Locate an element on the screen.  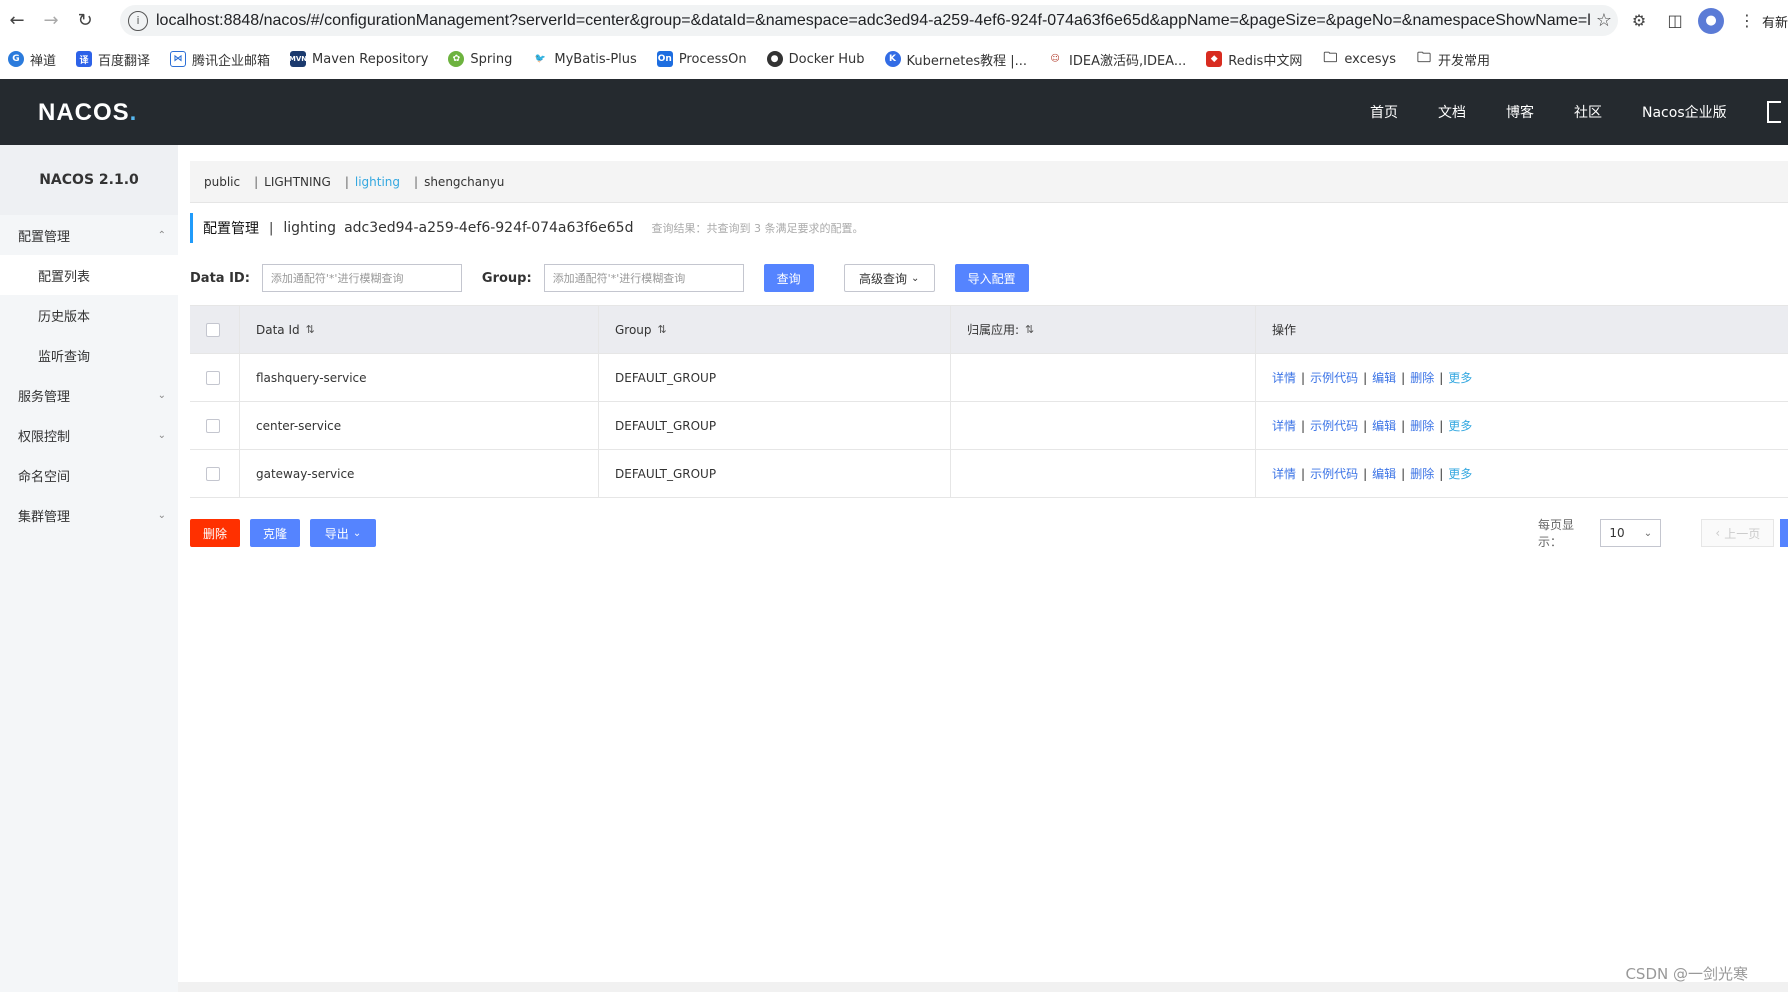
sidebar-item-config-list: 配置列表 is located at coordinates (89, 275).